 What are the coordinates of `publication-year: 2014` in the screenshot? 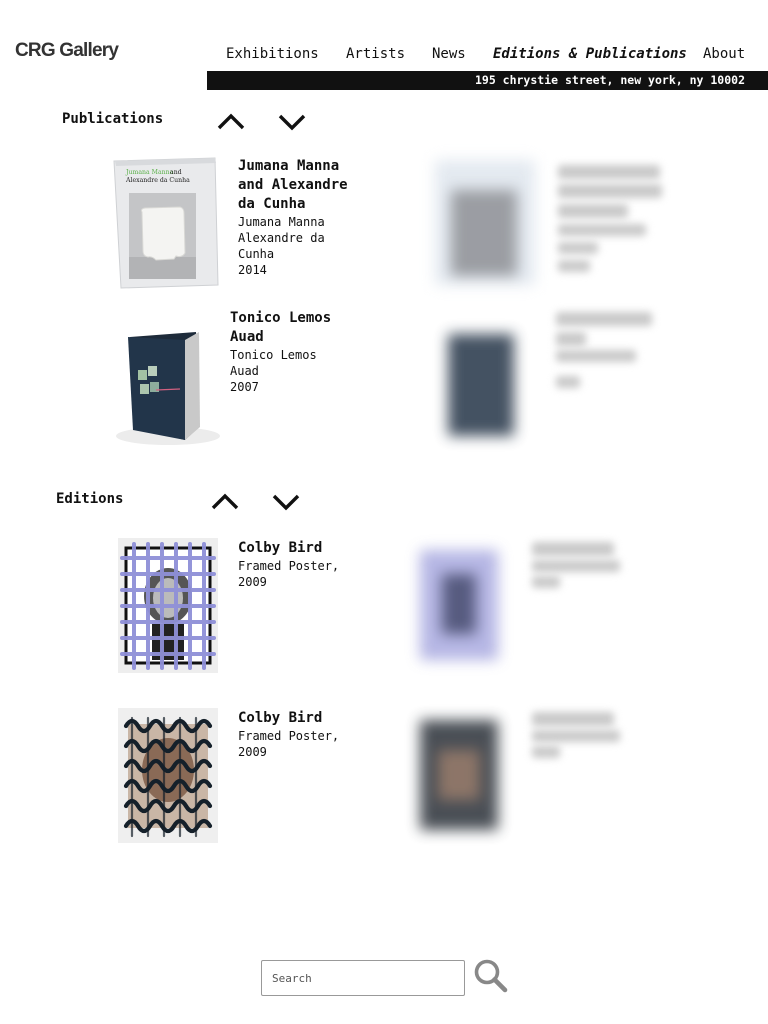 It's located at (252, 270).